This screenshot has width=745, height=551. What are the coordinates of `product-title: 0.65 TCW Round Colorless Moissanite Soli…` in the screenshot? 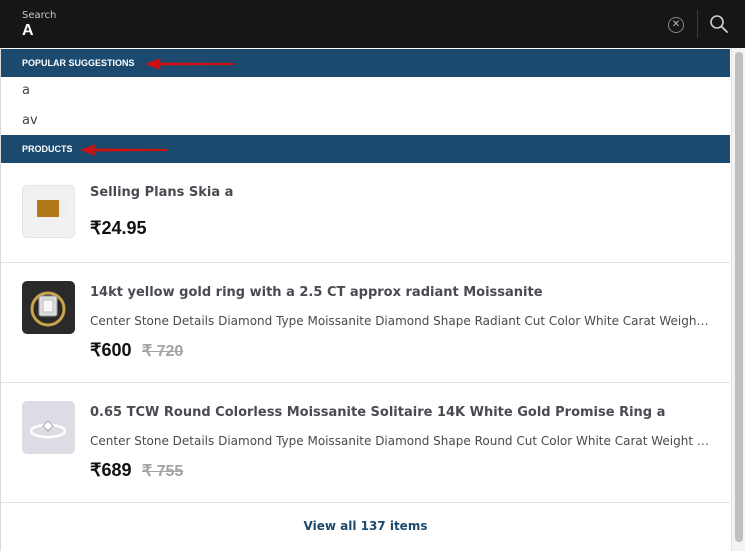 It's located at (377, 412).